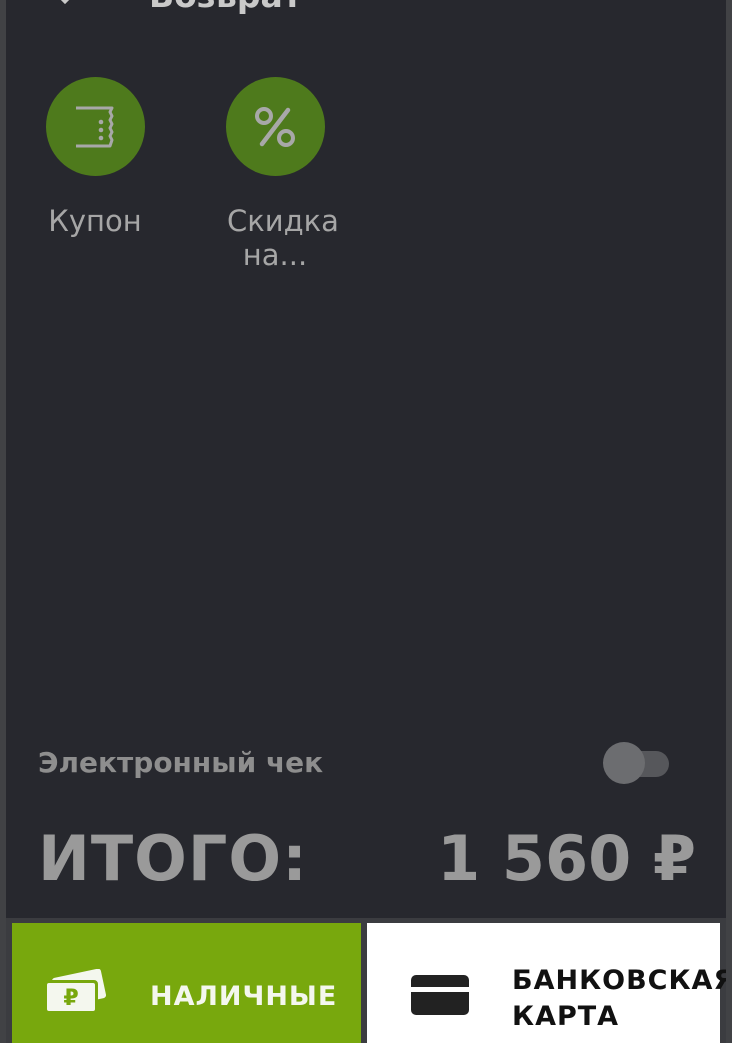 The width and height of the screenshot is (732, 1043). I want to click on coupon-action: Купон, so click(95, 157).